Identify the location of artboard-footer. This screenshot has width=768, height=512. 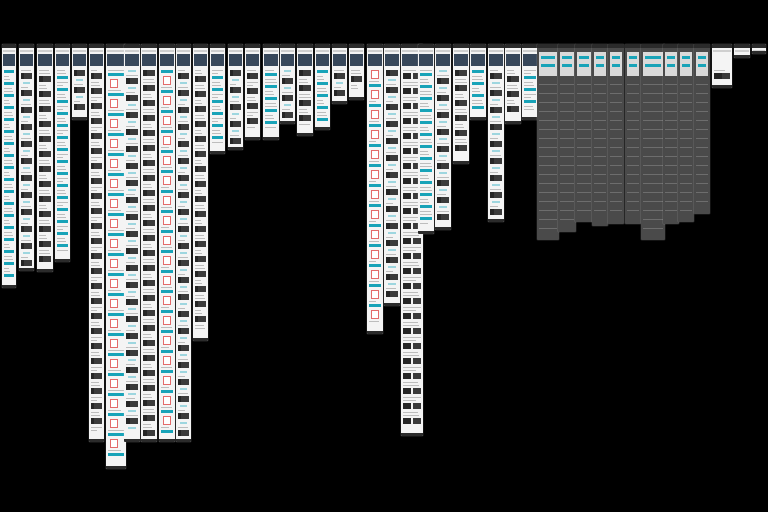
(45, 270).